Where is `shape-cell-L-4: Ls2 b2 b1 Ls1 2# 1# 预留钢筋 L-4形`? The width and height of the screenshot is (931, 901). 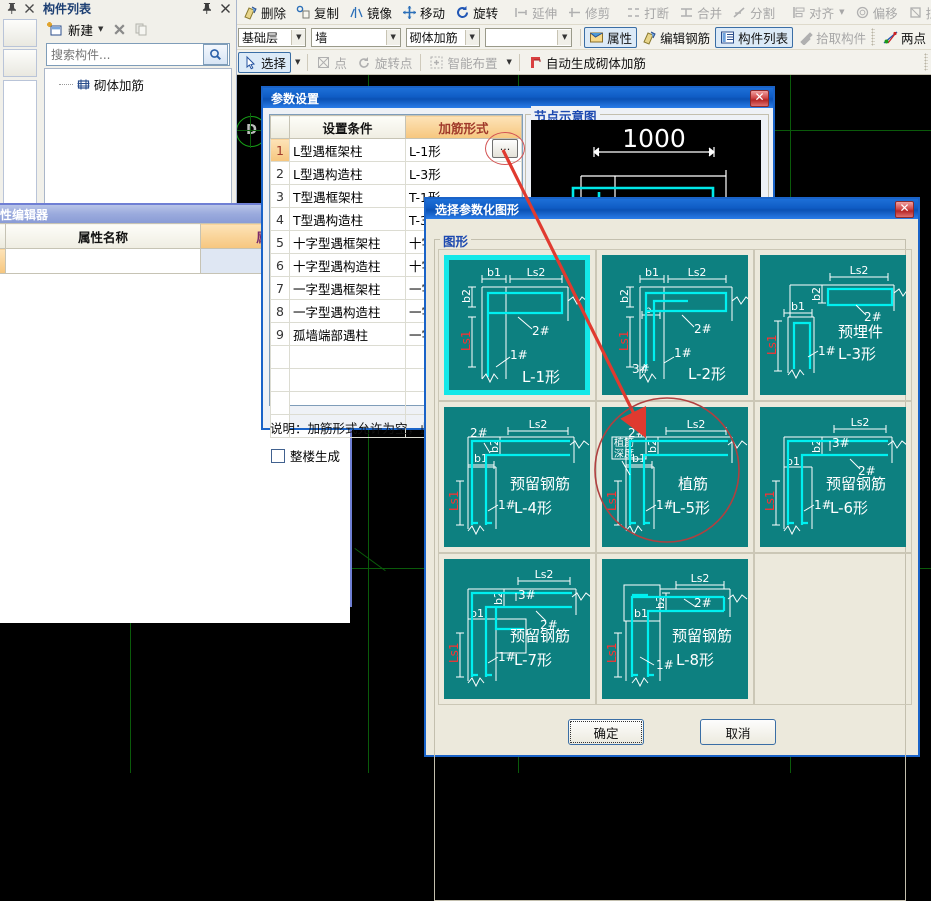
shape-cell-L-4: Ls2 b2 b1 Ls1 2# 1# 预留钢筋 L-4形 is located at coordinates (517, 477).